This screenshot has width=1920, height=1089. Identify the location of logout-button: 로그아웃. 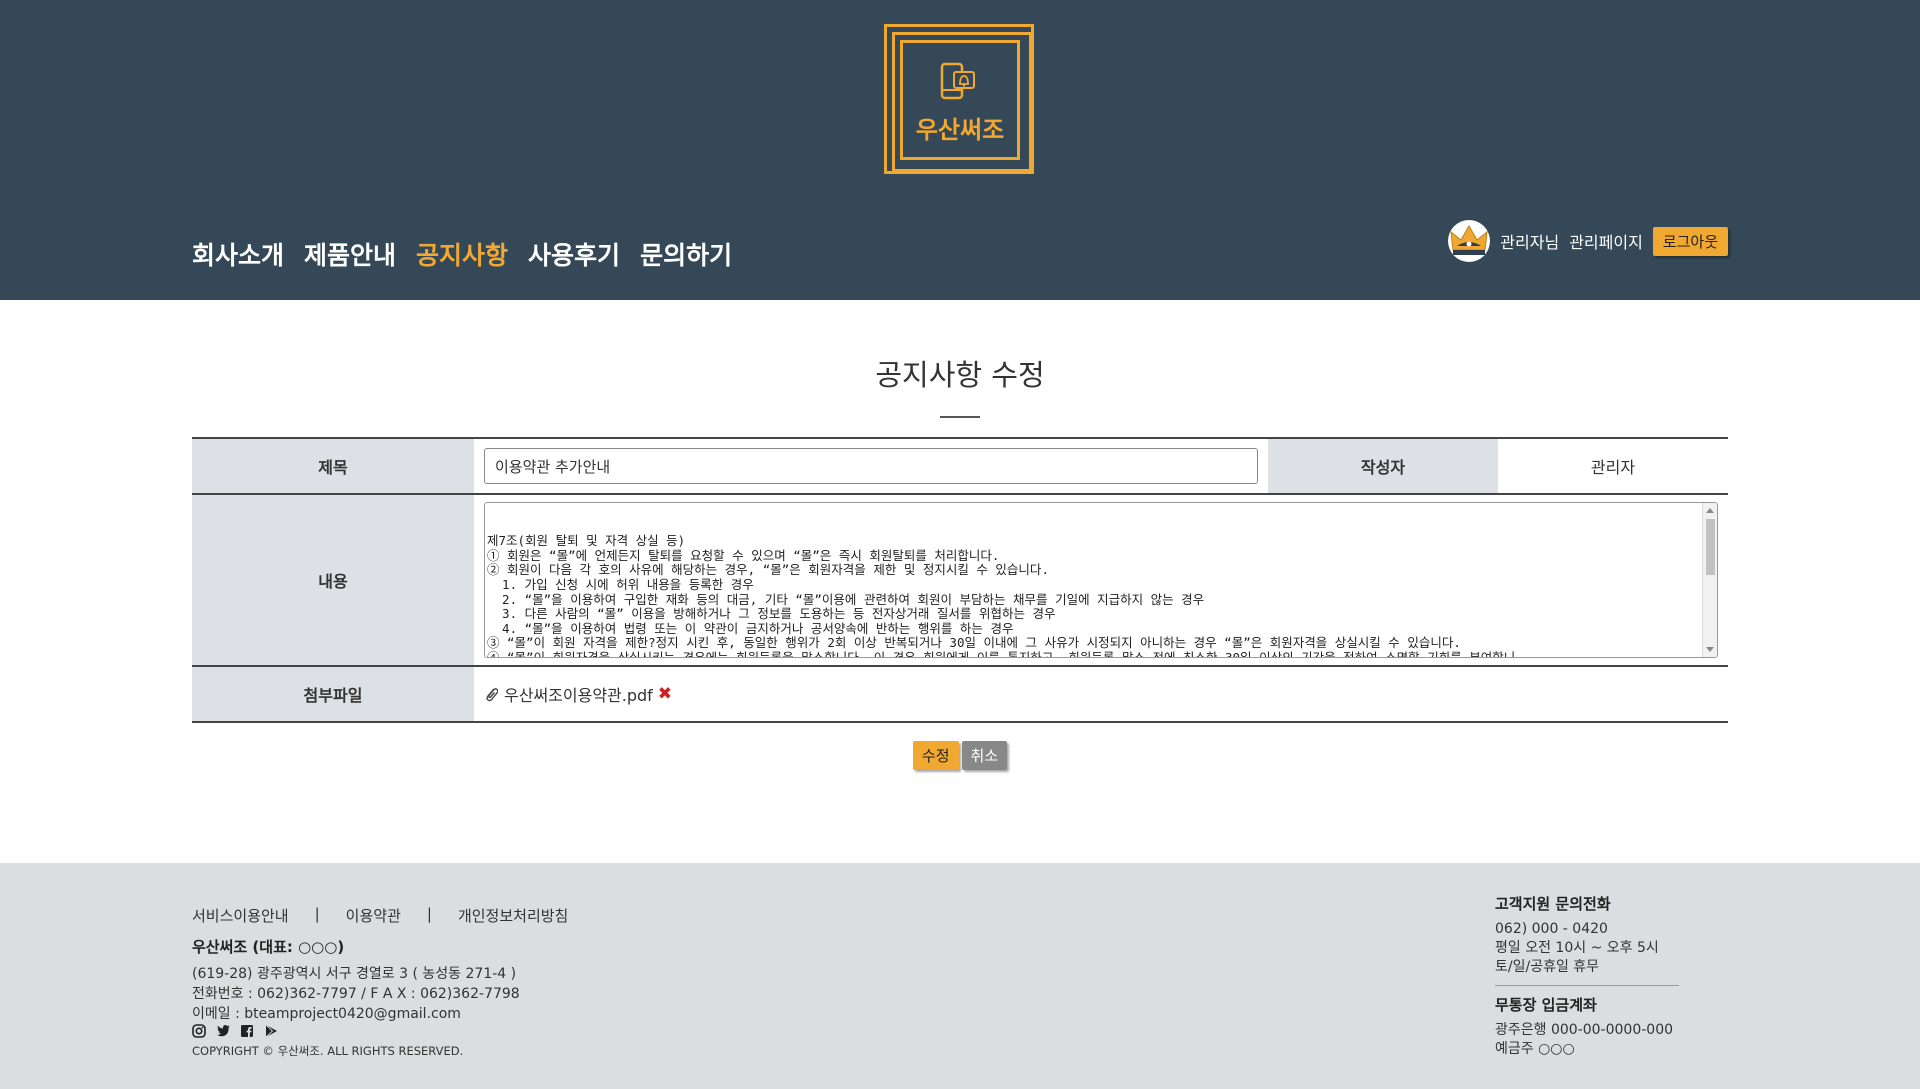
(1690, 241).